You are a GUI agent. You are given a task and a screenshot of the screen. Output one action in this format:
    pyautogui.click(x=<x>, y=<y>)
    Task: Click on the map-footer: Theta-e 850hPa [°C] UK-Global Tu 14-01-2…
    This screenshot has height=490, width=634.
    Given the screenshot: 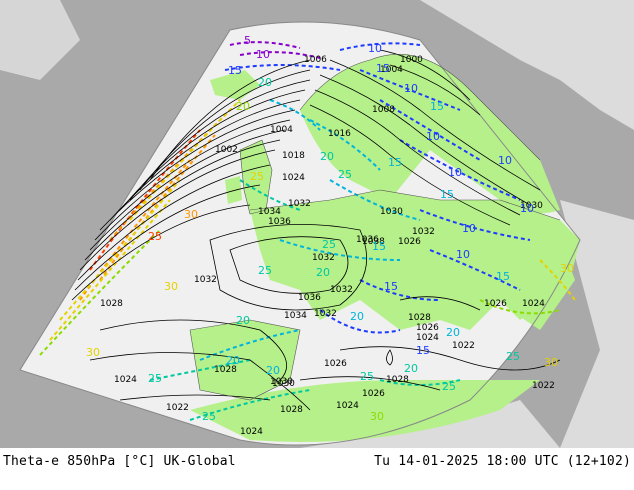 What is the action you would take?
    pyautogui.click(x=317, y=469)
    